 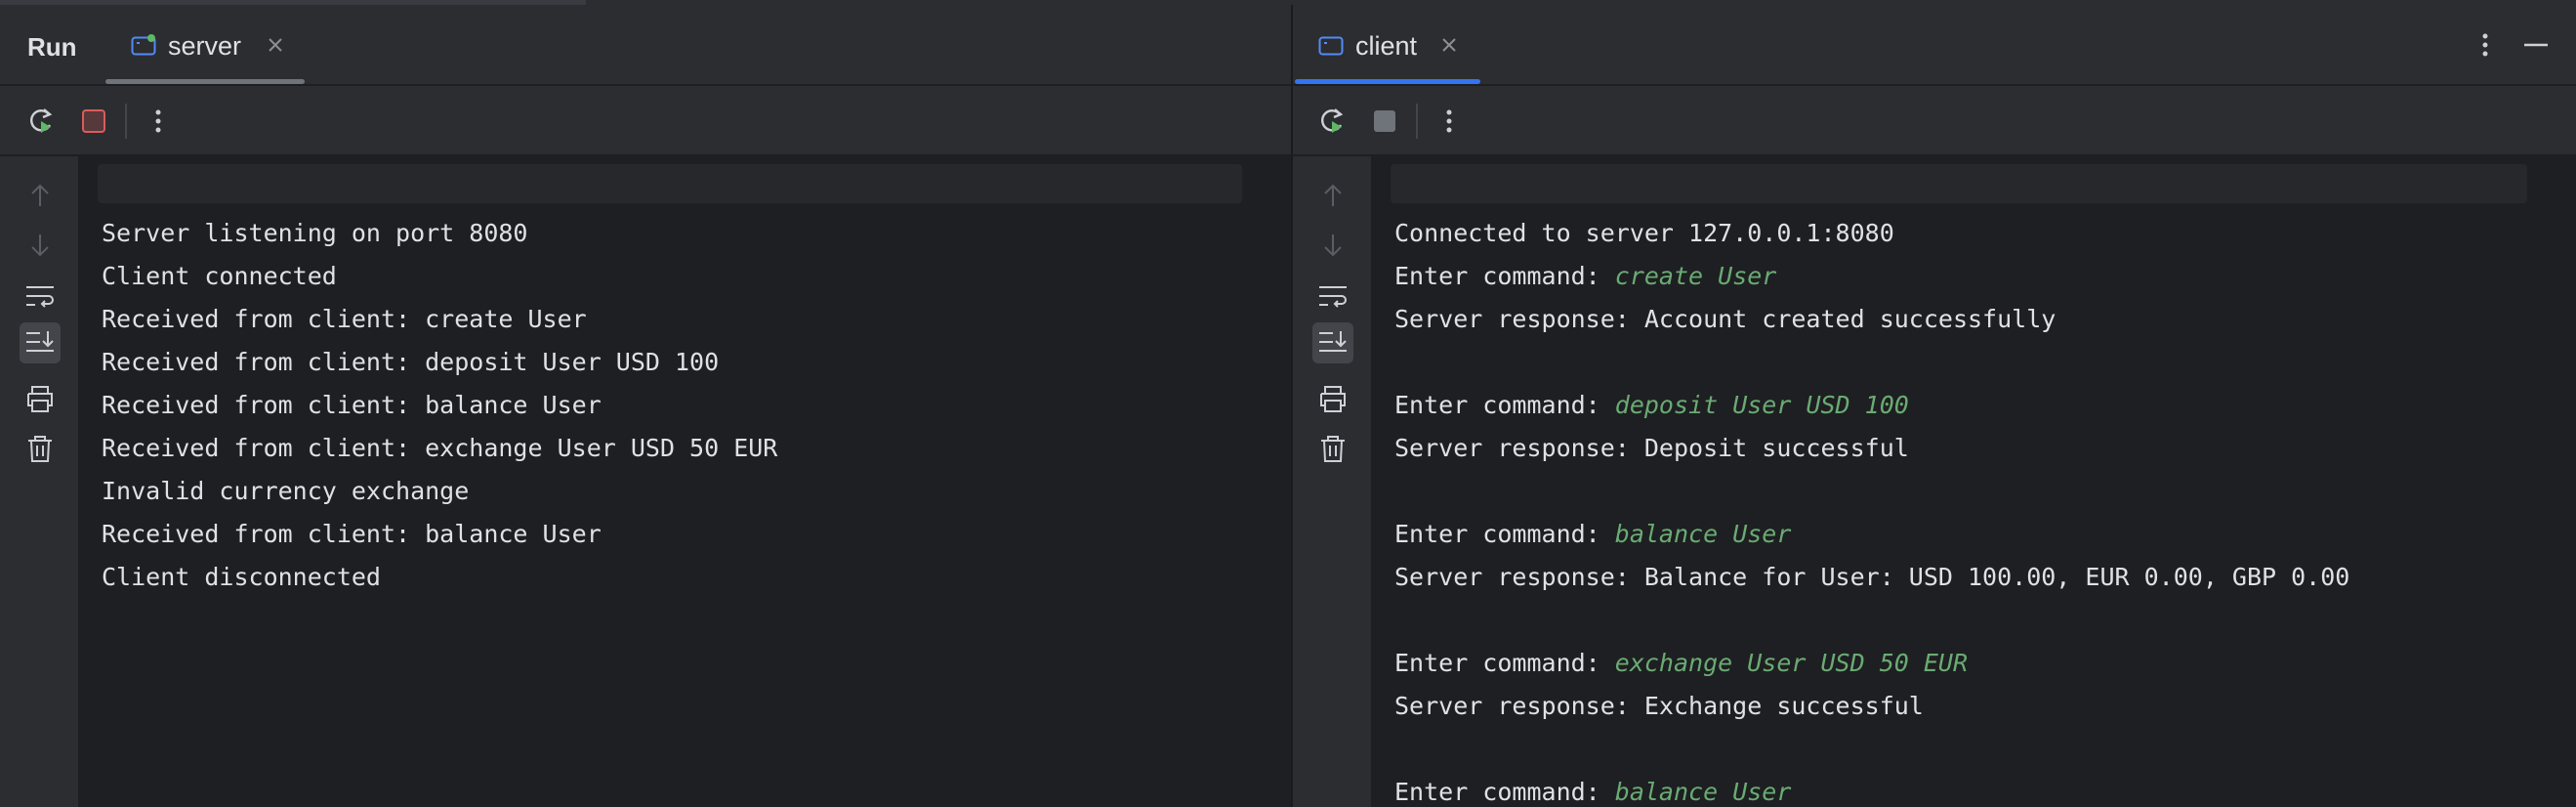 What do you see at coordinates (1387, 81) in the screenshot?
I see `tab-client-underline` at bounding box center [1387, 81].